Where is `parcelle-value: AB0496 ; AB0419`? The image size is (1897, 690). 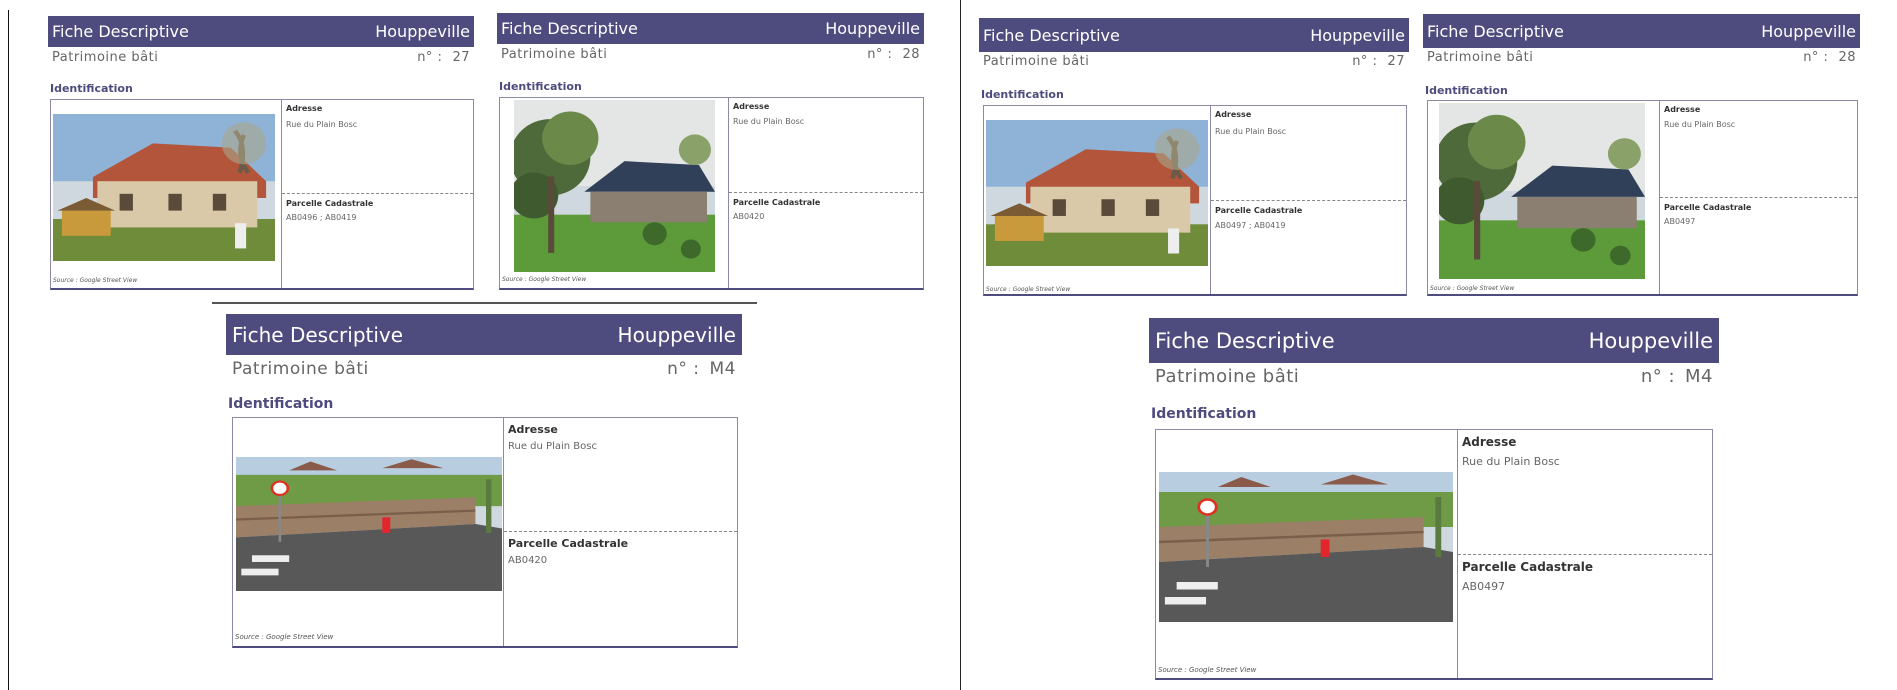 parcelle-value: AB0496 ; AB0419 is located at coordinates (321, 217).